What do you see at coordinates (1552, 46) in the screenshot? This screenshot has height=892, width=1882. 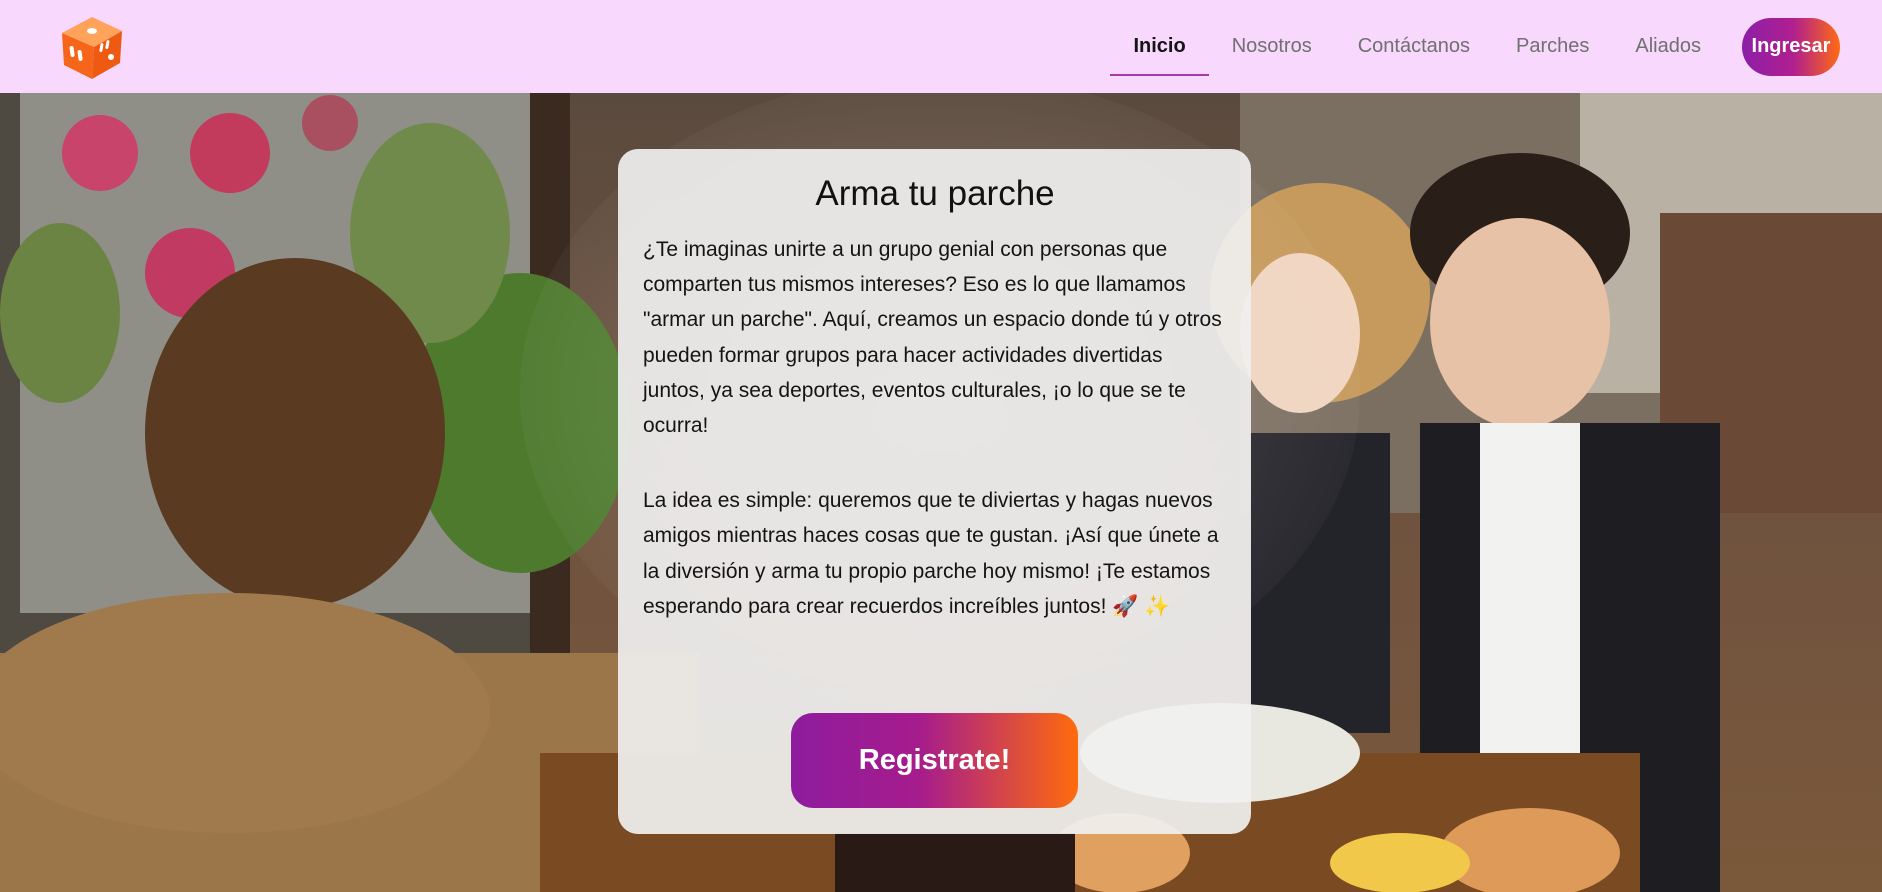 I see `nav-link-parches: Parches` at bounding box center [1552, 46].